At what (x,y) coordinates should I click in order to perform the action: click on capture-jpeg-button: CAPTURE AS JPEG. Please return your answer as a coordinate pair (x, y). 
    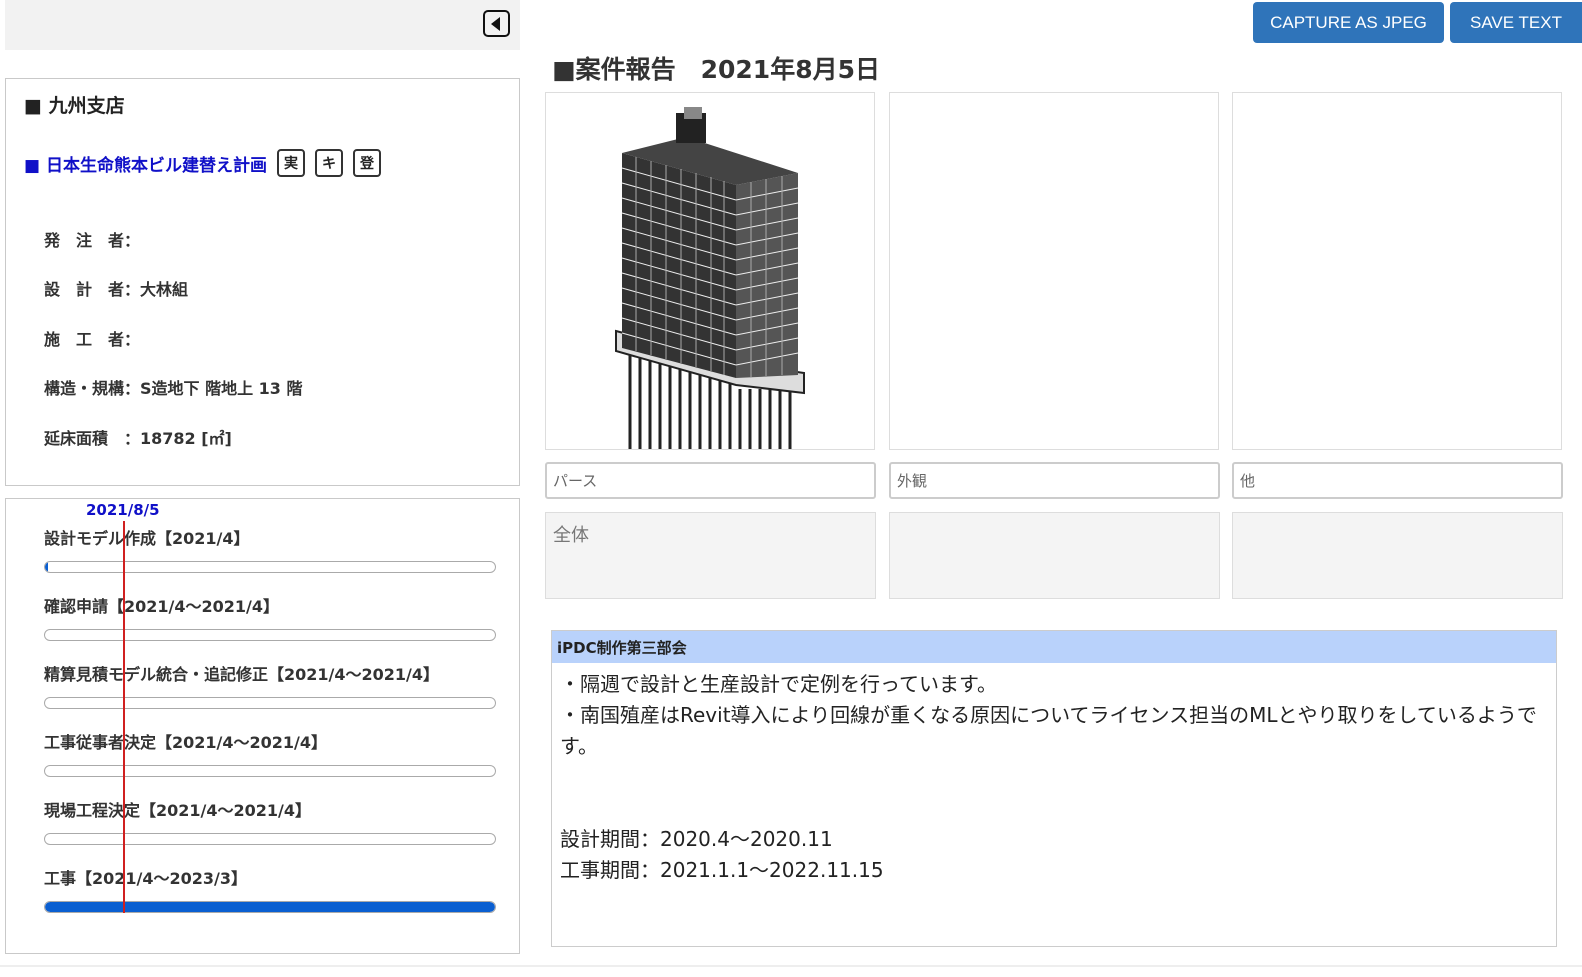
    Looking at the image, I should click on (1348, 22).